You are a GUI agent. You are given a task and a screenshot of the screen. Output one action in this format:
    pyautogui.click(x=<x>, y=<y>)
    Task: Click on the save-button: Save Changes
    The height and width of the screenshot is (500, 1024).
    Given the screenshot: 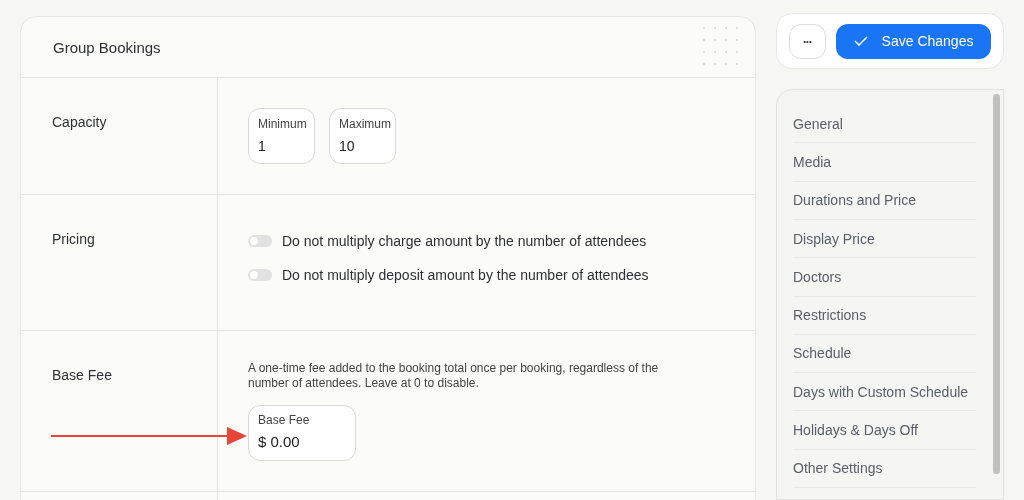 What is the action you would take?
    pyautogui.click(x=913, y=41)
    